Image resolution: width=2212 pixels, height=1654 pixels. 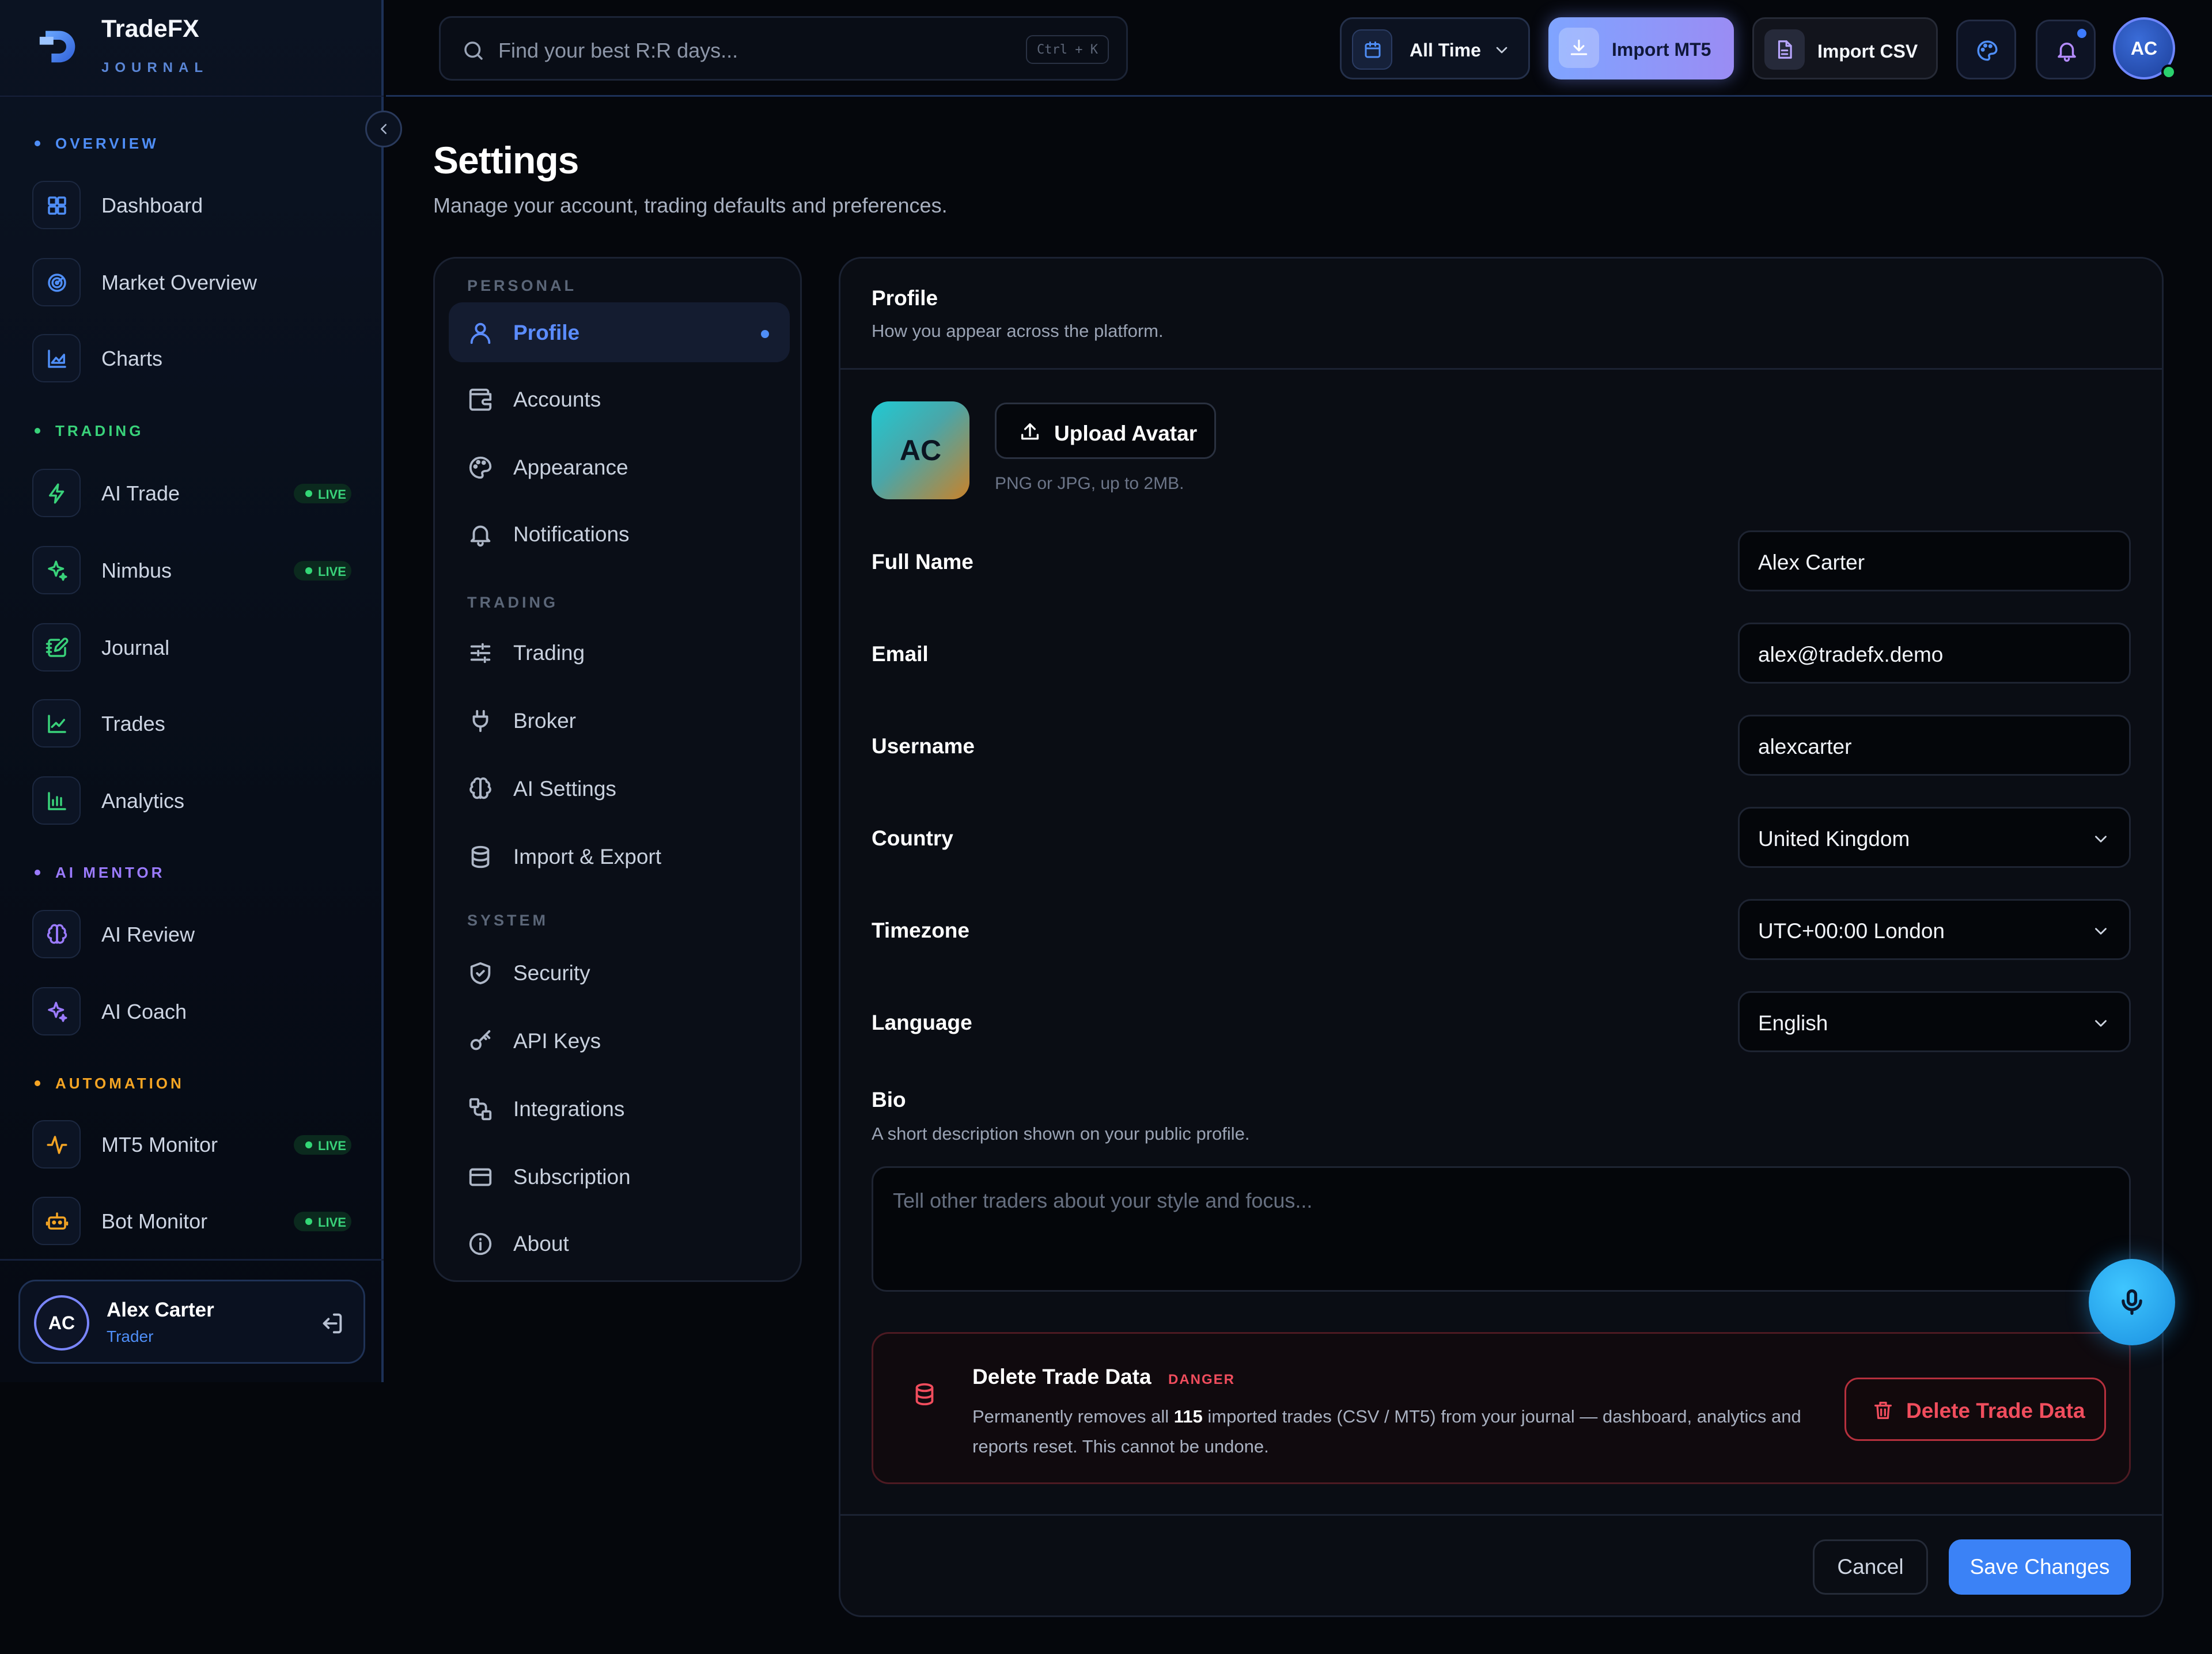 What do you see at coordinates (1851, 654) in the screenshot?
I see `email-value: alex@tradefx.demo` at bounding box center [1851, 654].